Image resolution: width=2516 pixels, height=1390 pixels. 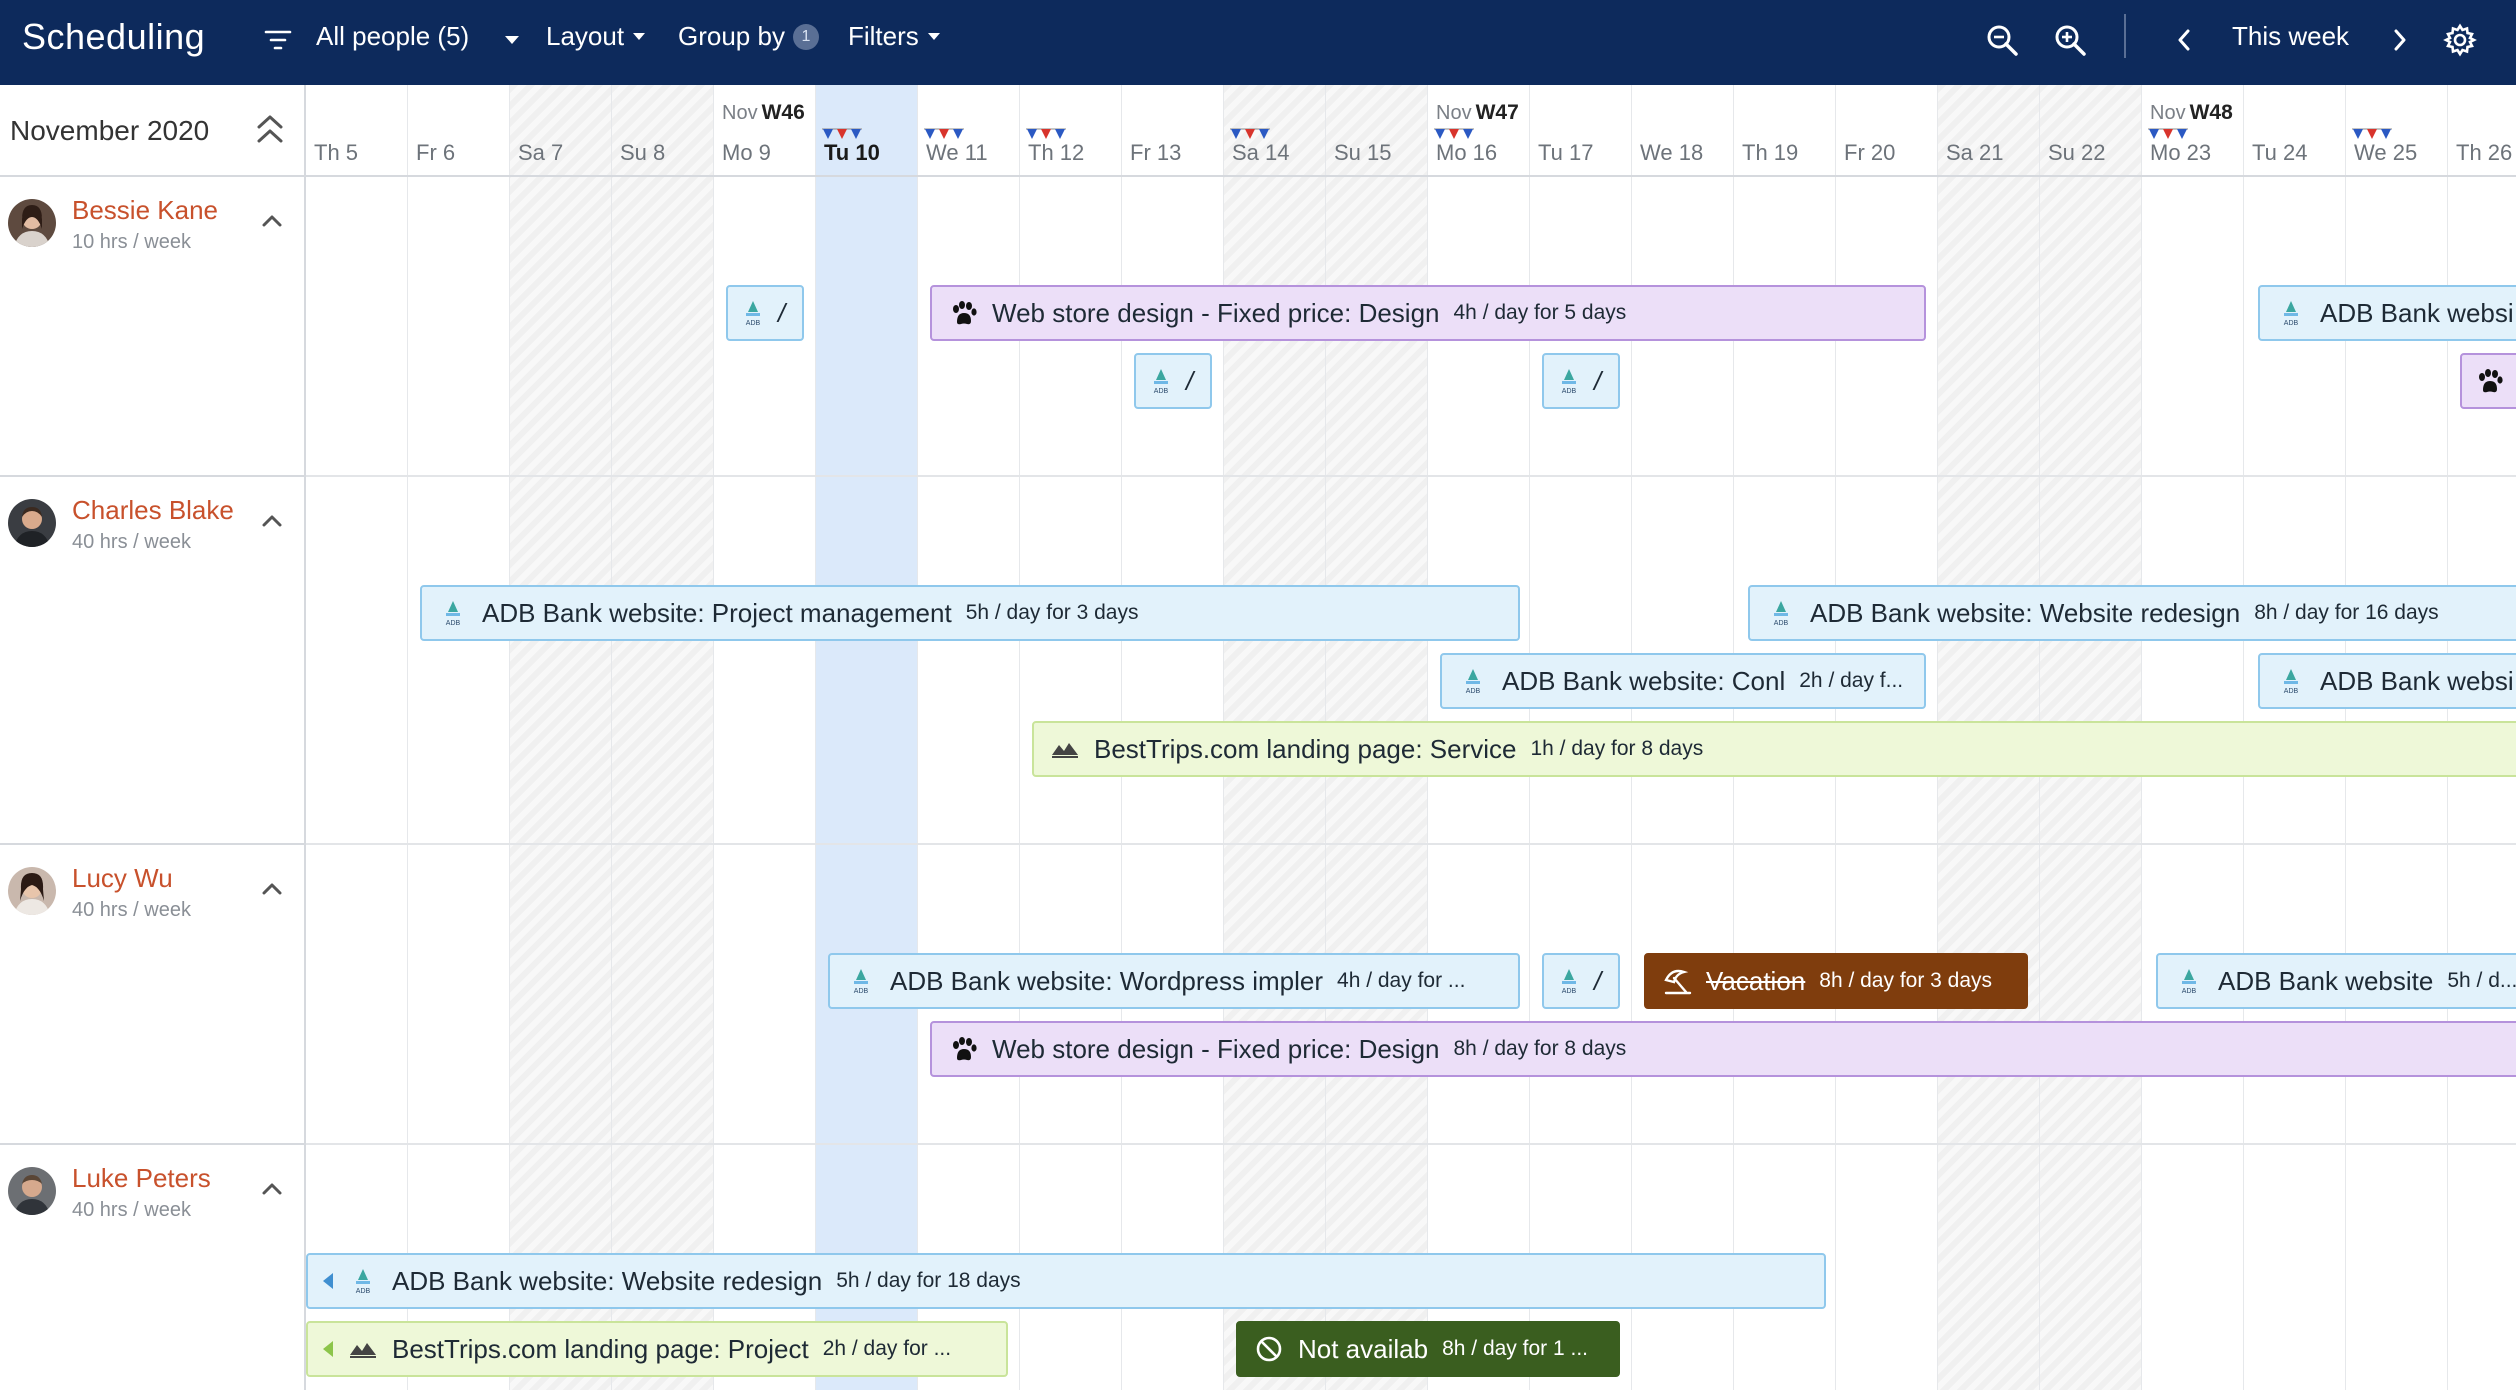 I want to click on assignment-title: ADB Bank website: Conl, so click(x=1644, y=680).